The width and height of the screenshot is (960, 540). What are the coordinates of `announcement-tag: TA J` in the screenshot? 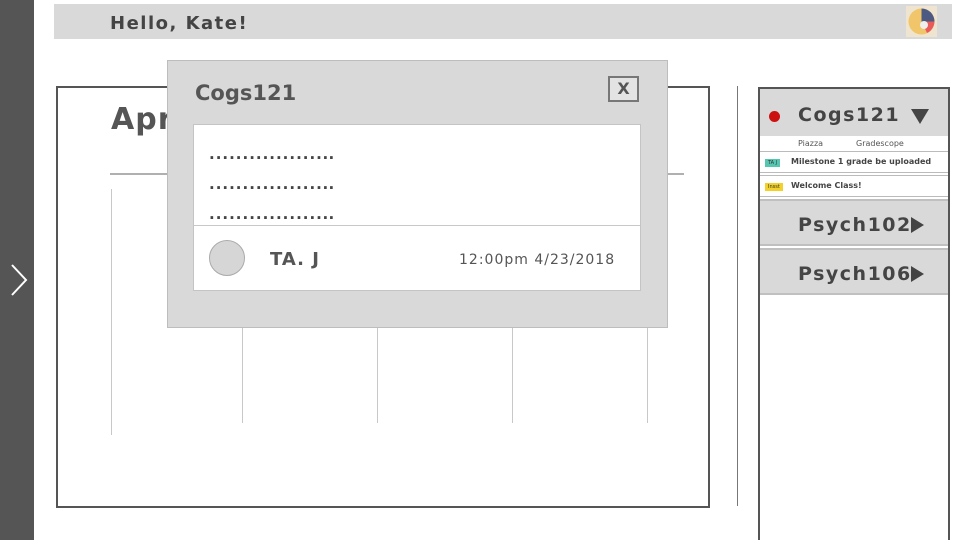 It's located at (773, 163).